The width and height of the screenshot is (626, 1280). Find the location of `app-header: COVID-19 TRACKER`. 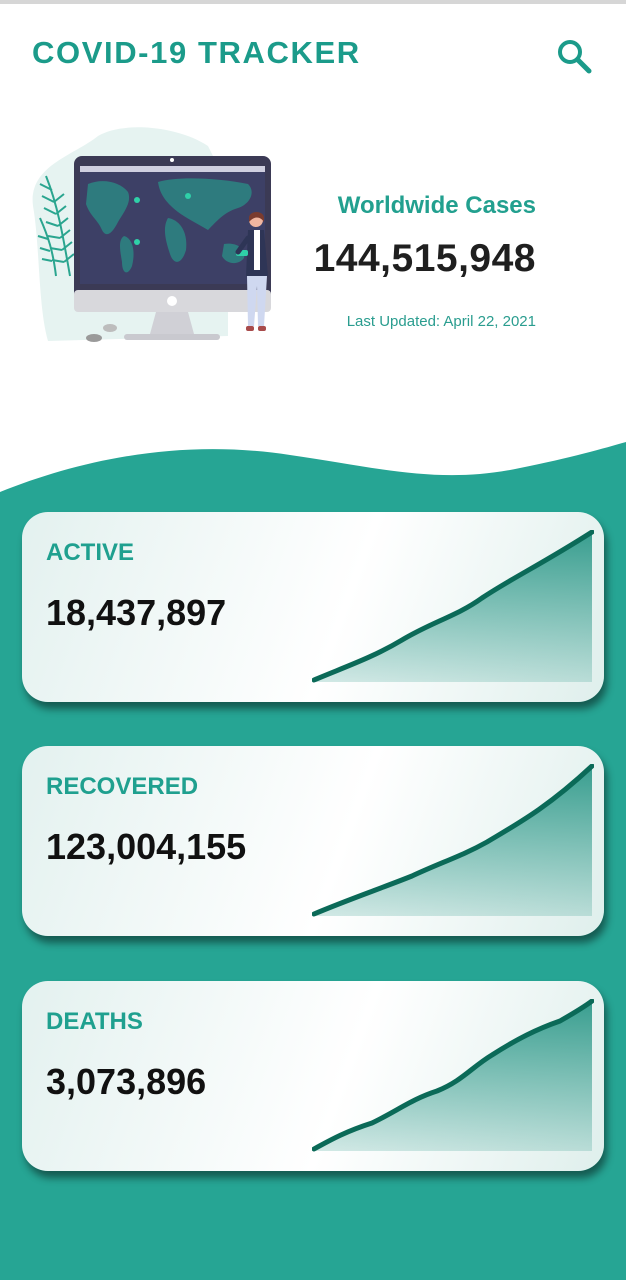

app-header: COVID-19 TRACKER is located at coordinates (313, 52).